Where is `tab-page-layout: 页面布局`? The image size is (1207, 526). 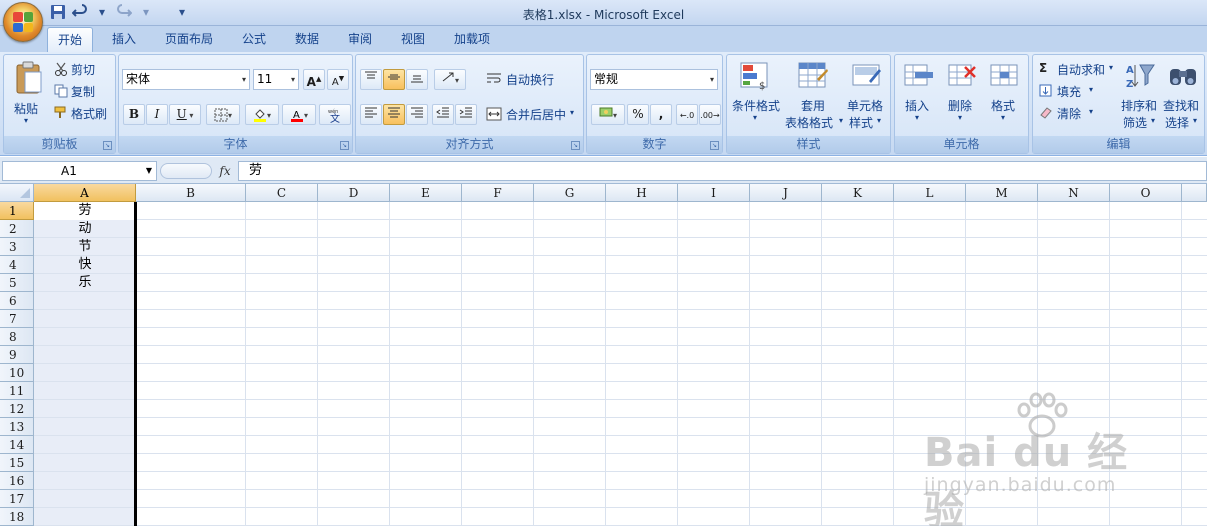
tab-page-layout: 页面布局 is located at coordinates (189, 39).